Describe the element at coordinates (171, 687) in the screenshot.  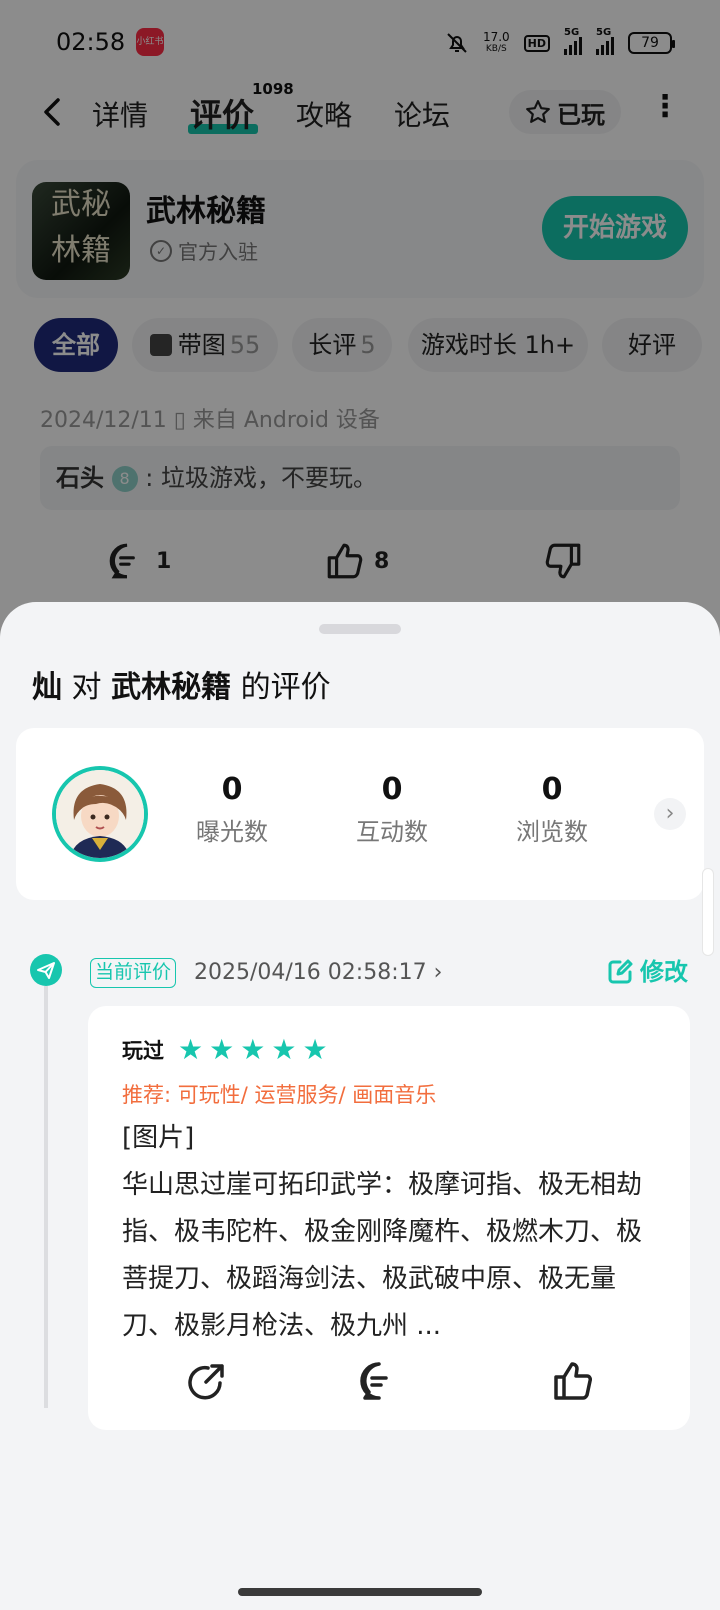
I see `reviewed-game-name: 武林秘籍` at that location.